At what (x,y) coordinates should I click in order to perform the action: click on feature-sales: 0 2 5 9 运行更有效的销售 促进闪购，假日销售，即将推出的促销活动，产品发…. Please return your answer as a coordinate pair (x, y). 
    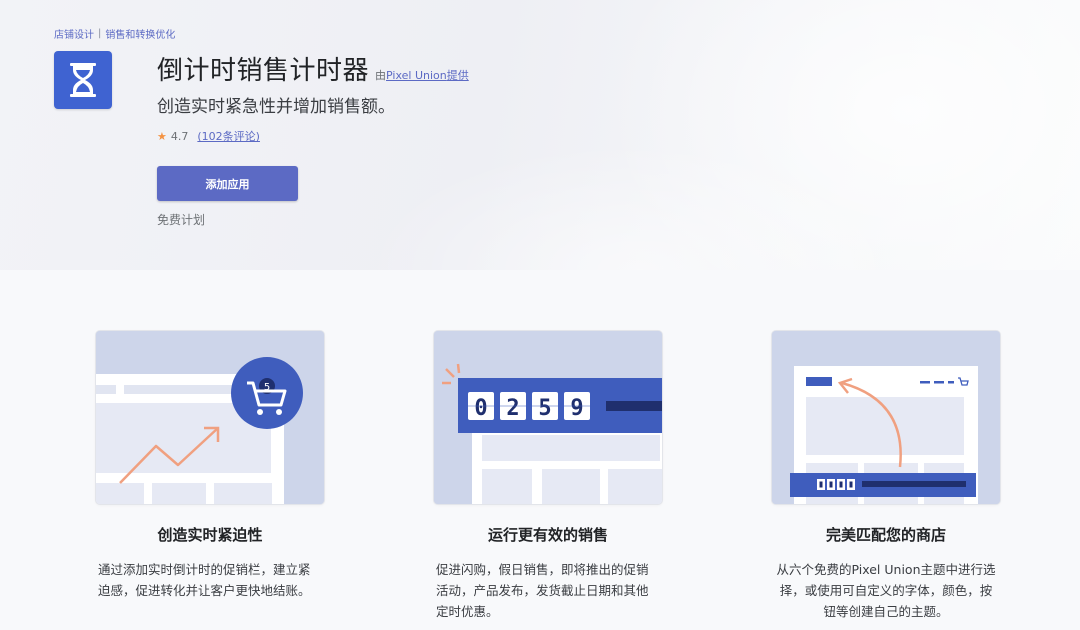
    Looking at the image, I should click on (548, 476).